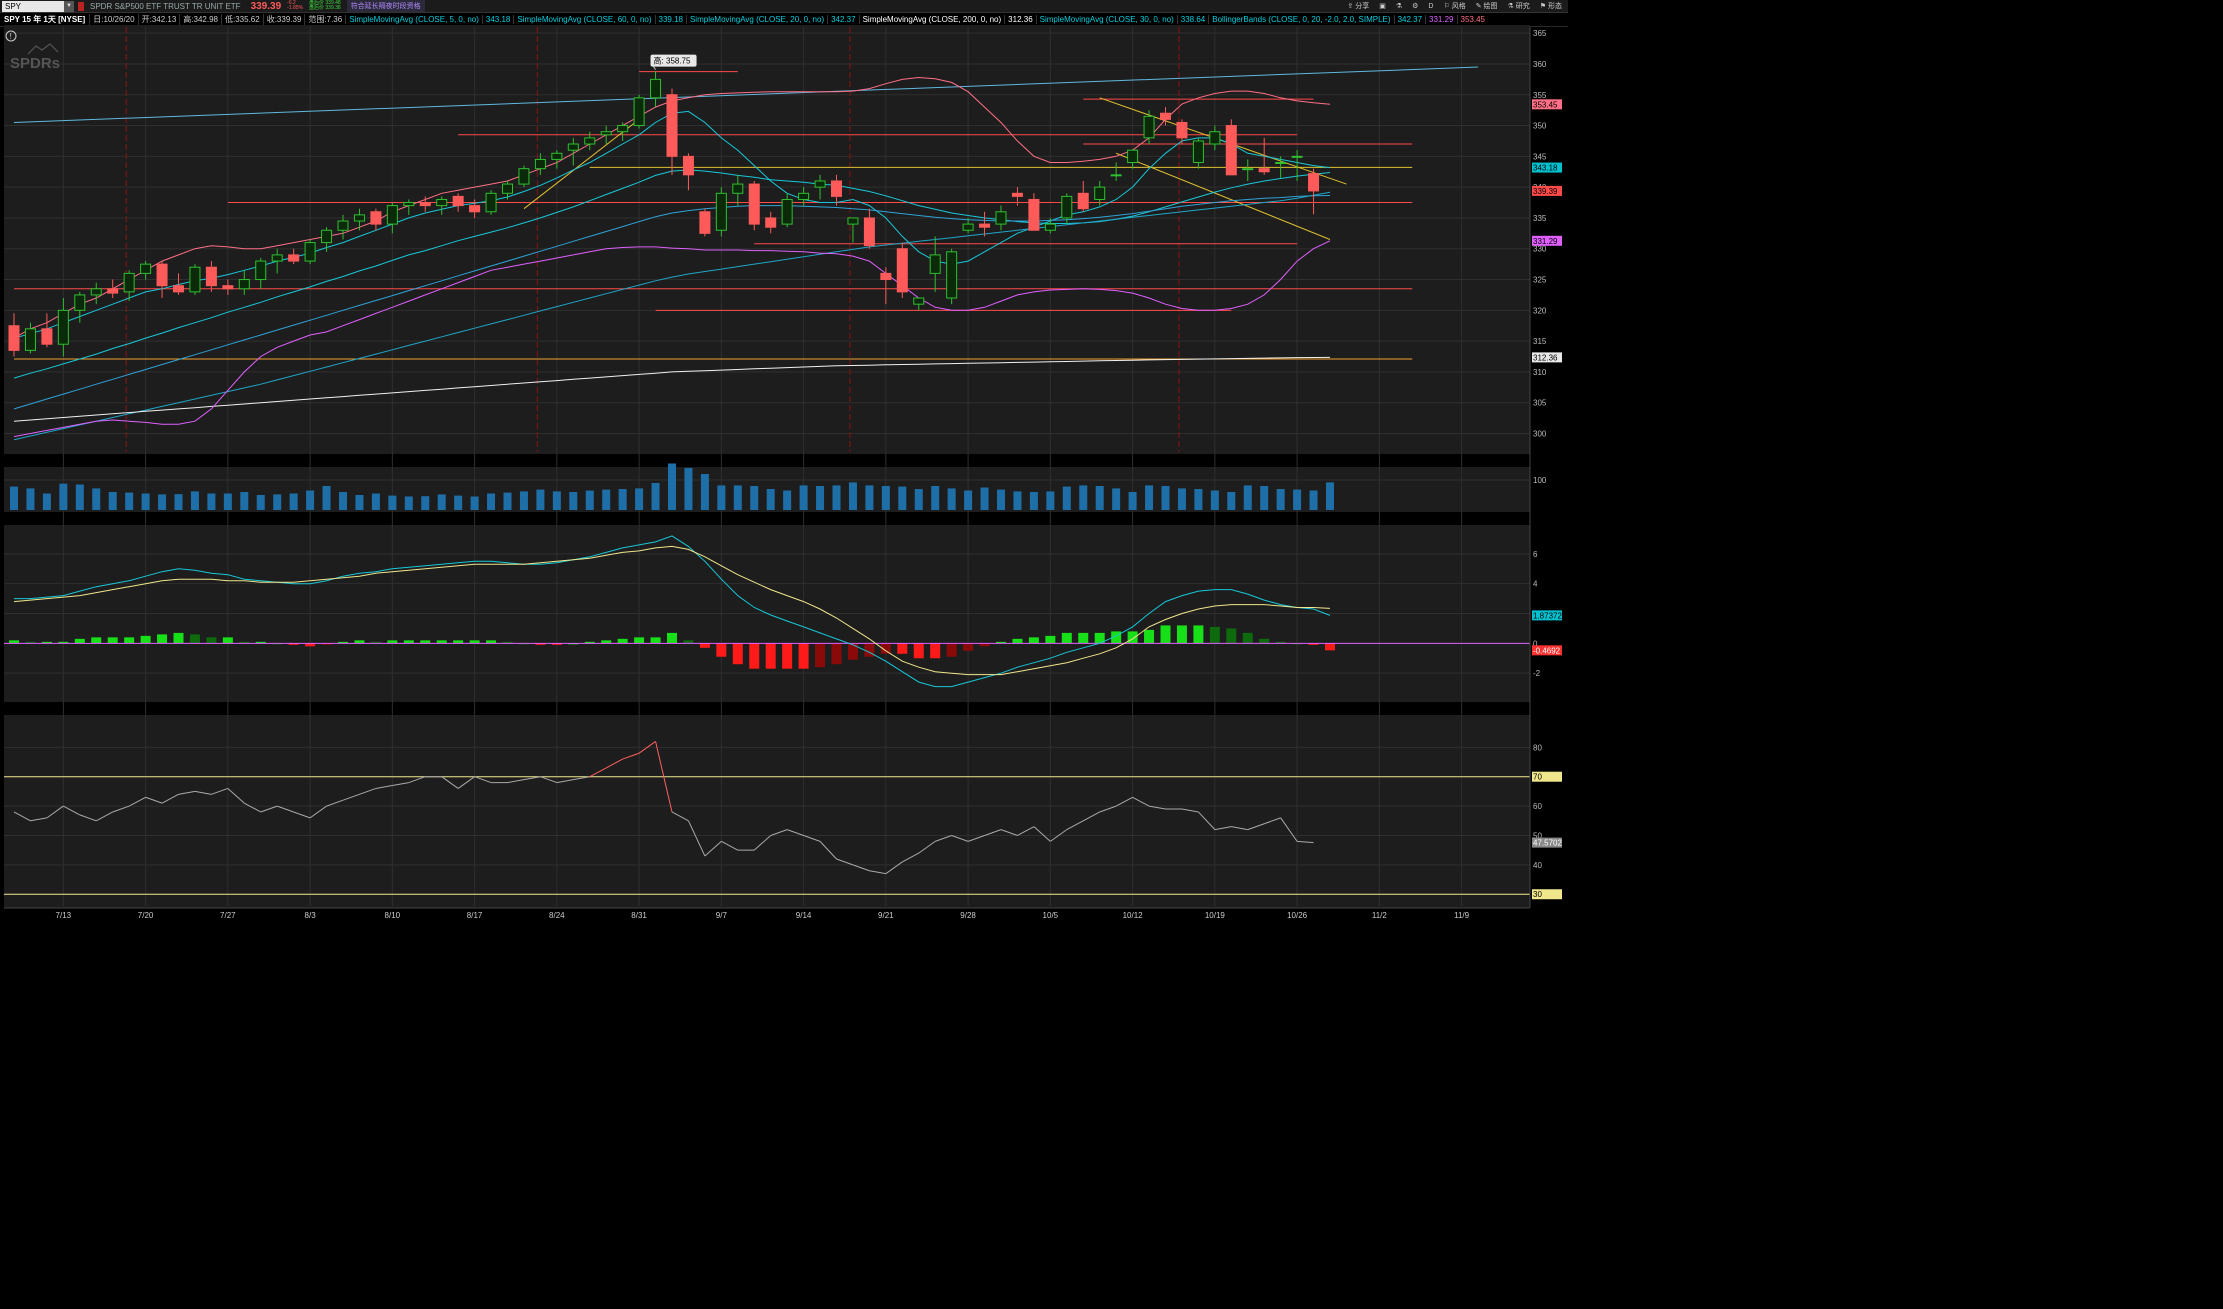 The height and width of the screenshot is (1309, 2223). I want to click on volume-y-tick-label: 100, so click(1540, 480).